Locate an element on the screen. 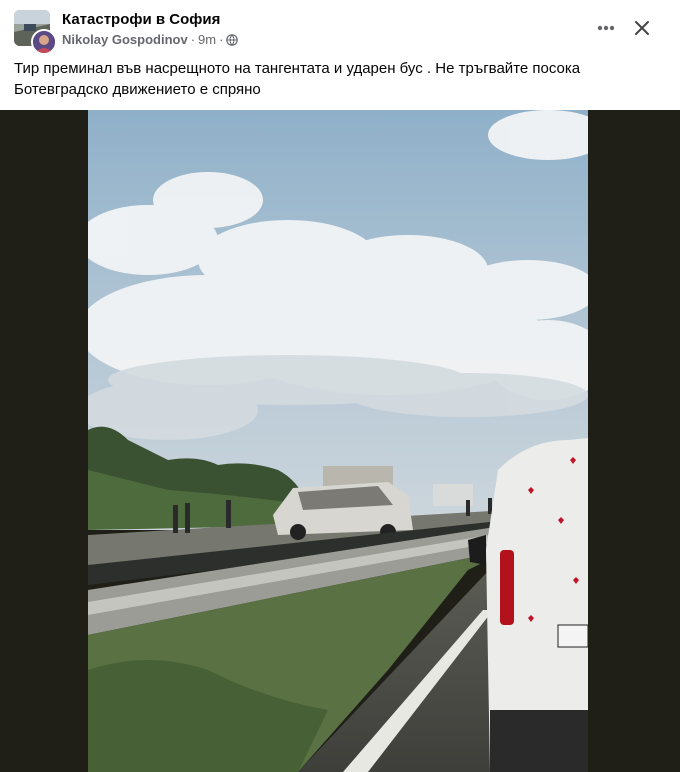  author-name: Nikolay Gospodinov is located at coordinates (125, 39).